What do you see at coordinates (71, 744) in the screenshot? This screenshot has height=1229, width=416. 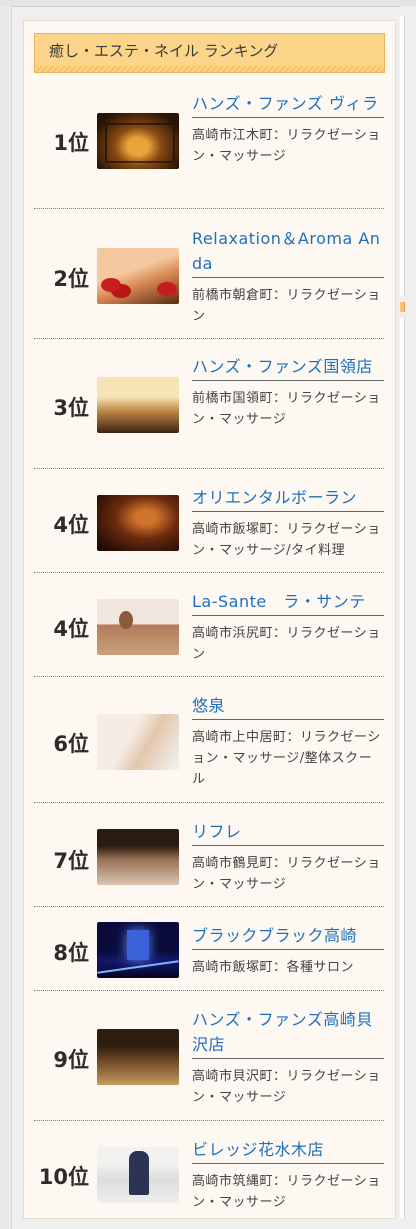 I see `rank-label: 6位` at bounding box center [71, 744].